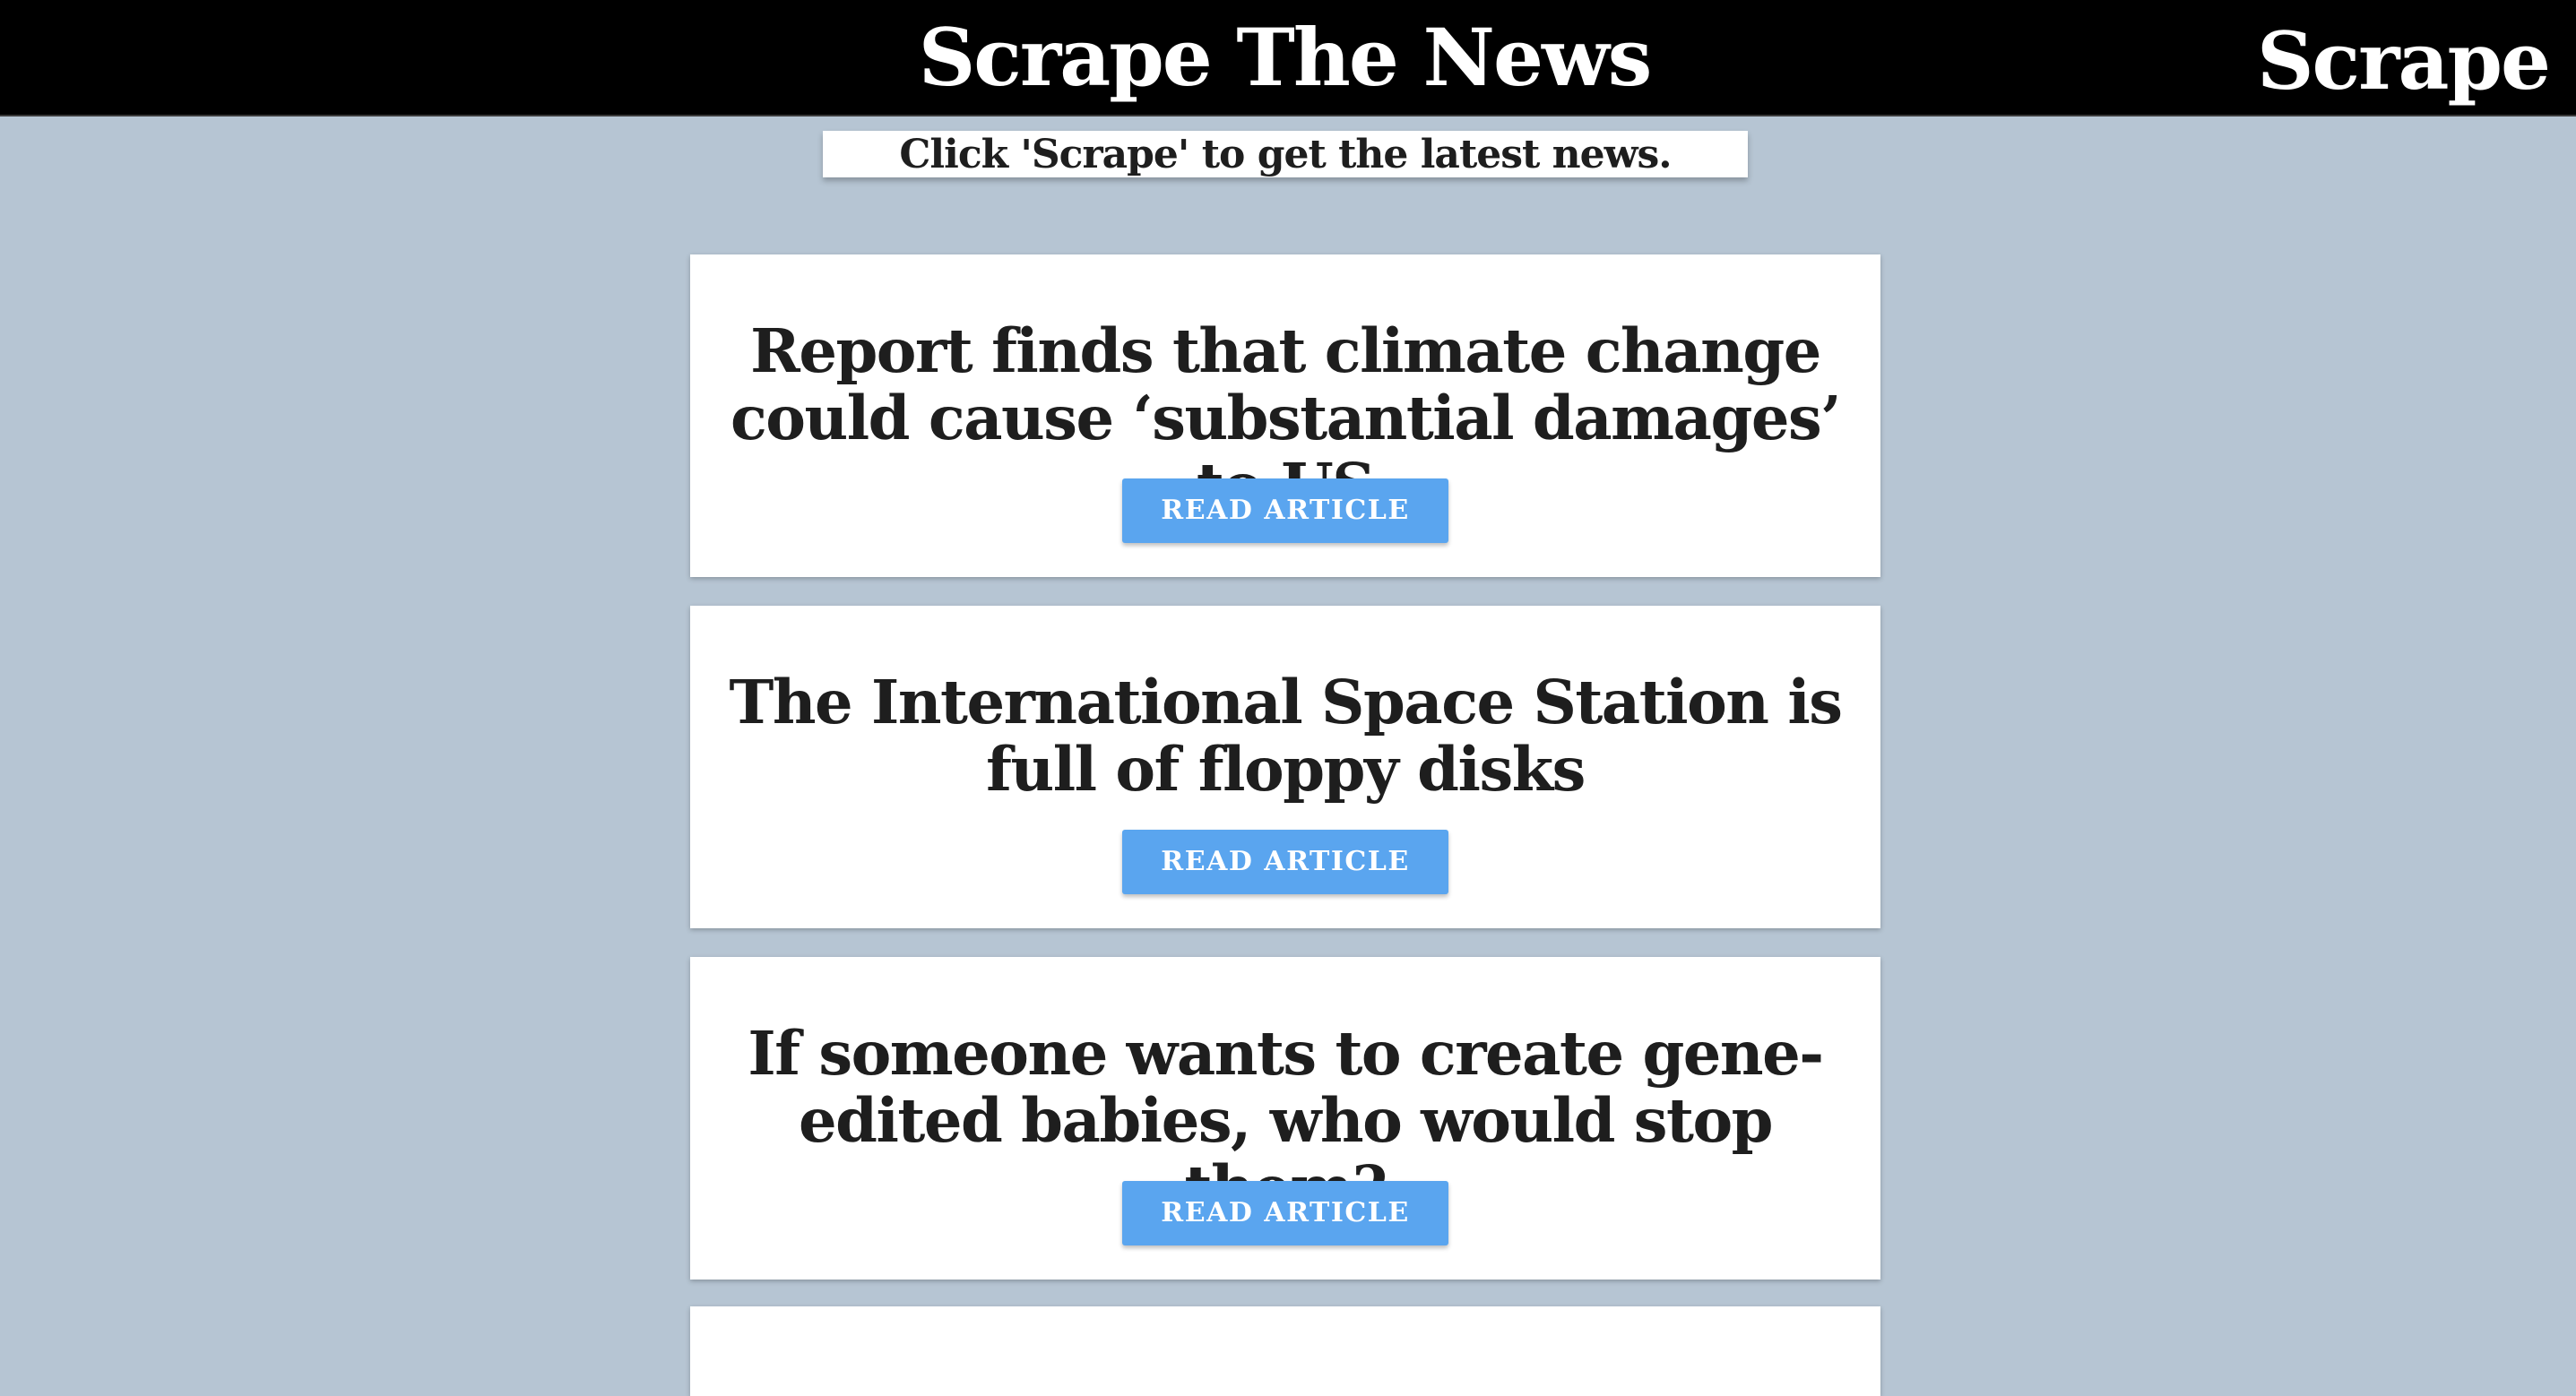 The height and width of the screenshot is (1396, 2576). I want to click on brand-title: Scrape The News, so click(1285, 58).